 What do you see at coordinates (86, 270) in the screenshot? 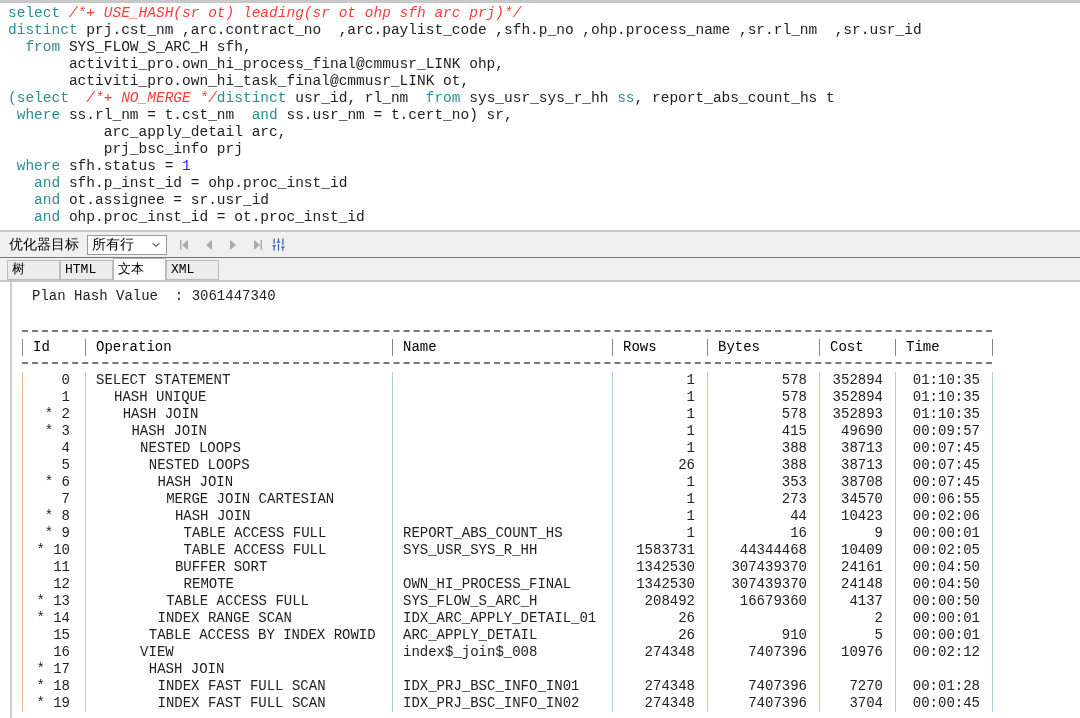
I see `tab: HTML` at bounding box center [86, 270].